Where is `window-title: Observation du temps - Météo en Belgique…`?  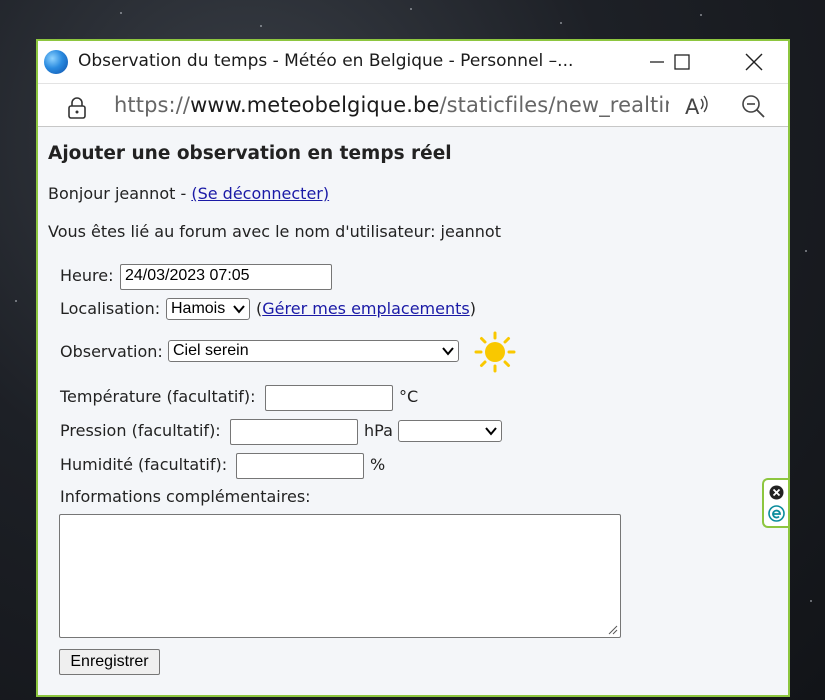
window-title: Observation du temps - Météo en Belgique… is located at coordinates (326, 61).